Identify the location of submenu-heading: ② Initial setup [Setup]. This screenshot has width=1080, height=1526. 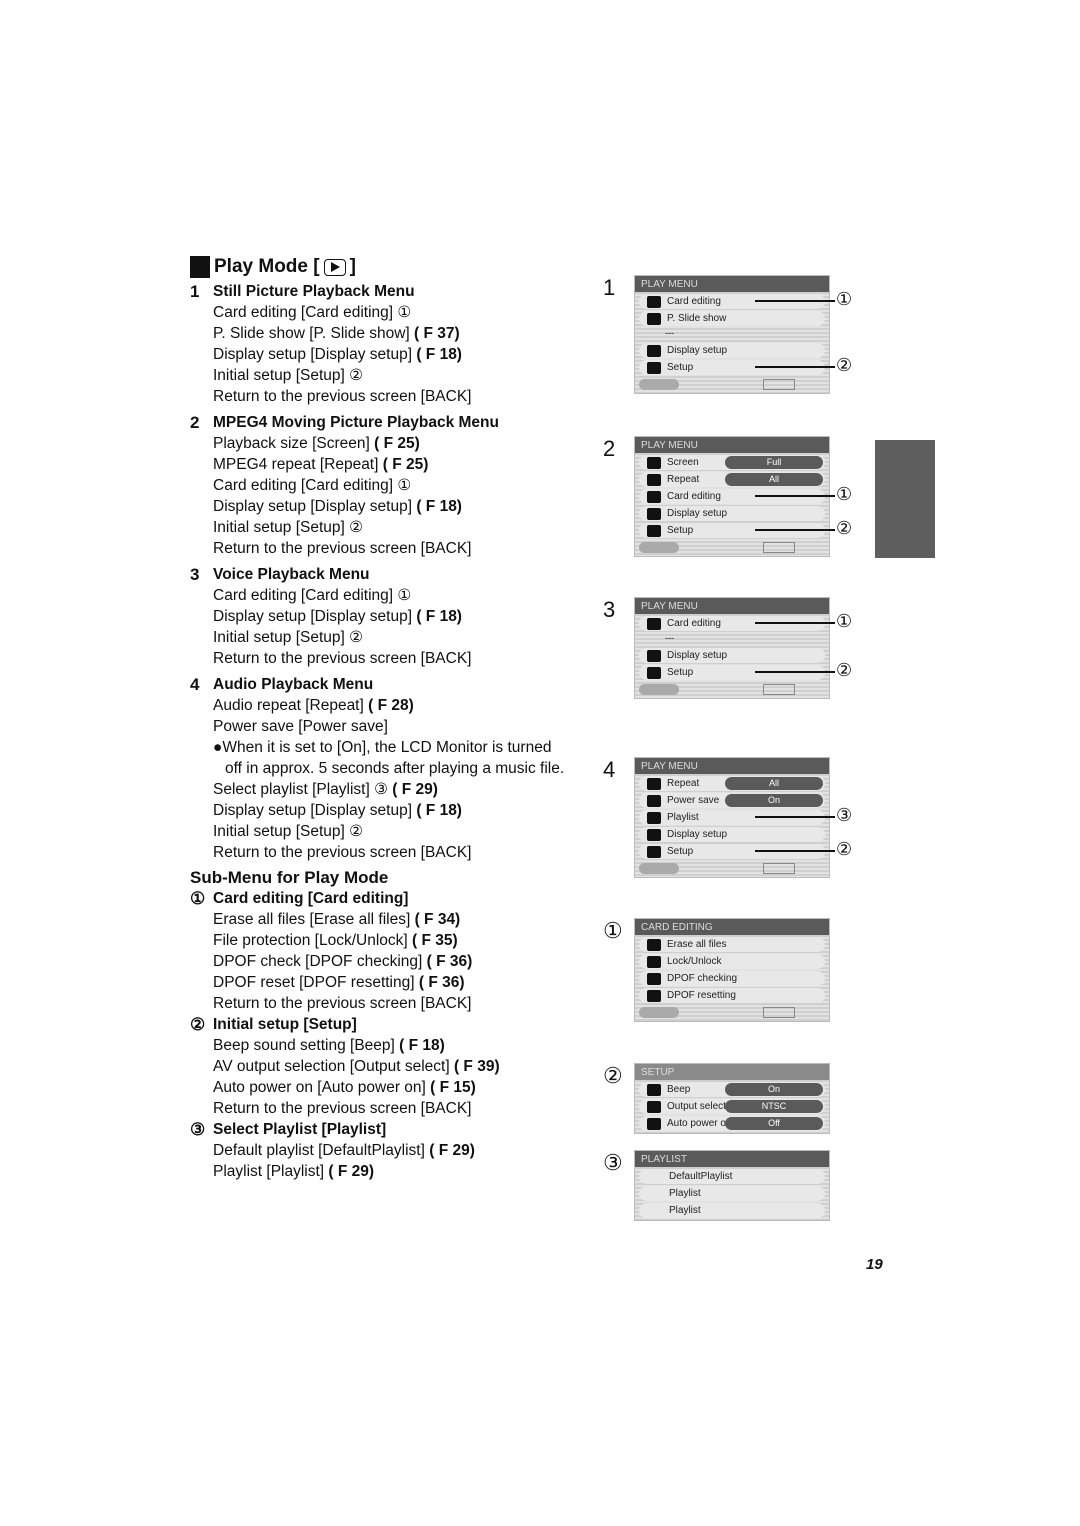
(395, 1024).